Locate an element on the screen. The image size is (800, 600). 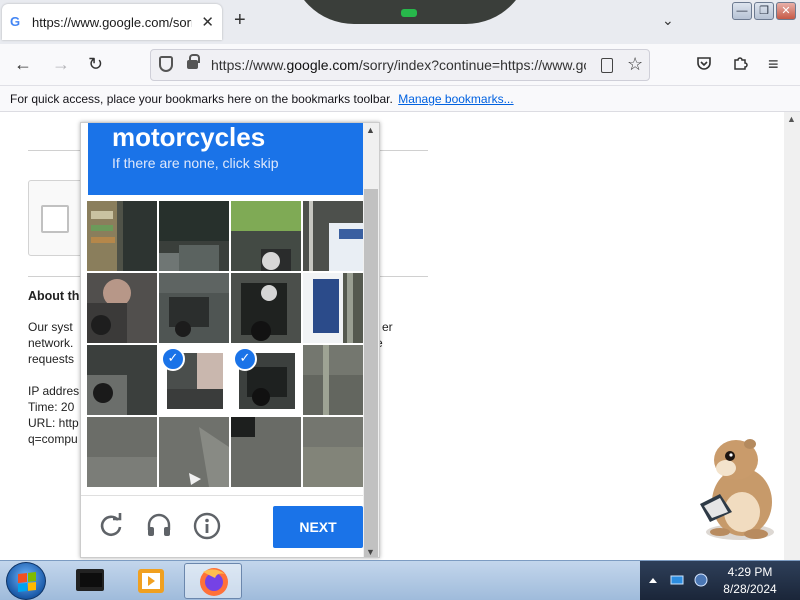
list-all-tabs-icon: ⌄ is located at coordinates (668, 20).